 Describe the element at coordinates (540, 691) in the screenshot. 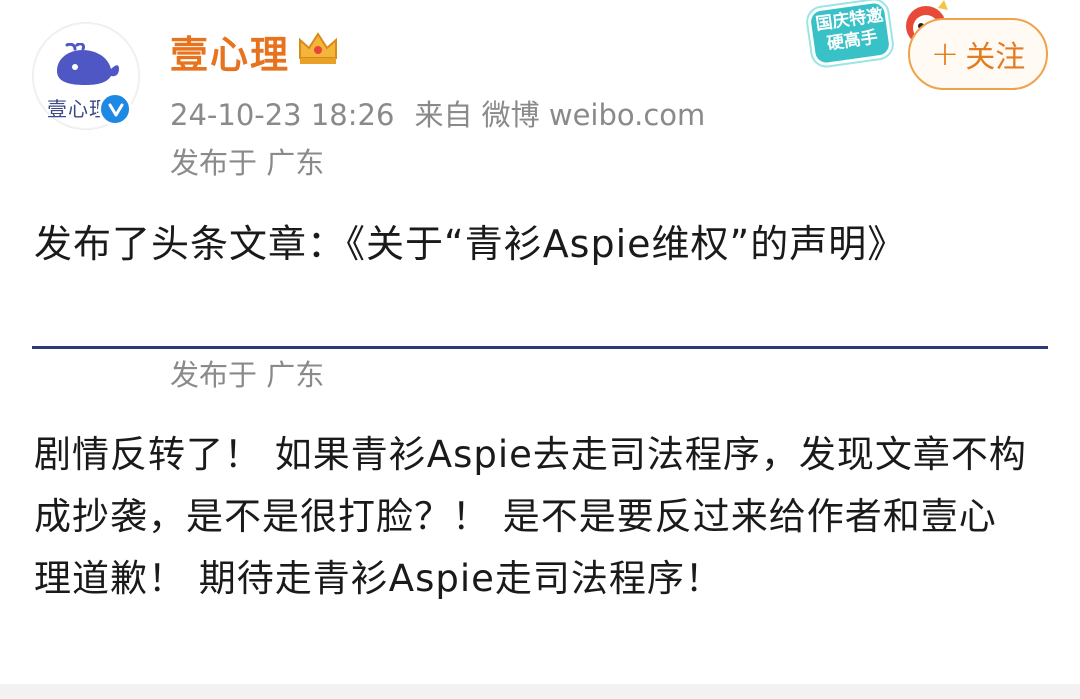

I see `bottom-strip` at that location.